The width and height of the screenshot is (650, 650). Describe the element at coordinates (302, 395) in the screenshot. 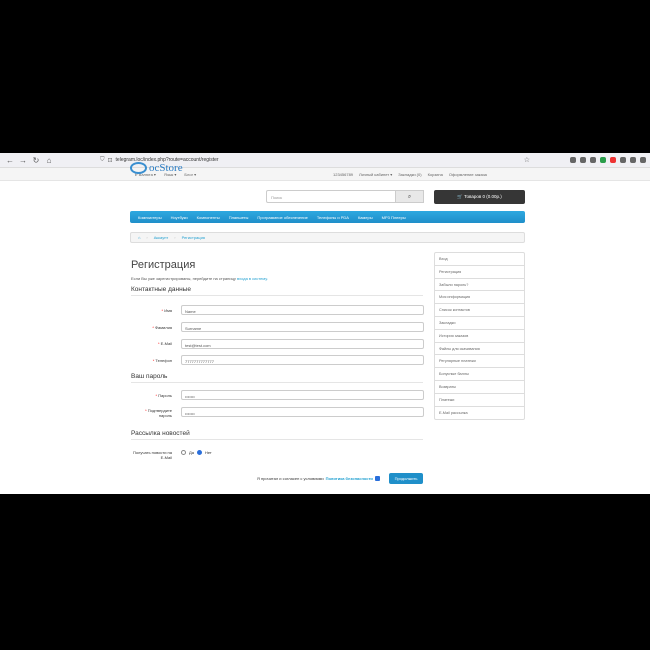

I see `password-input: •••••••` at that location.